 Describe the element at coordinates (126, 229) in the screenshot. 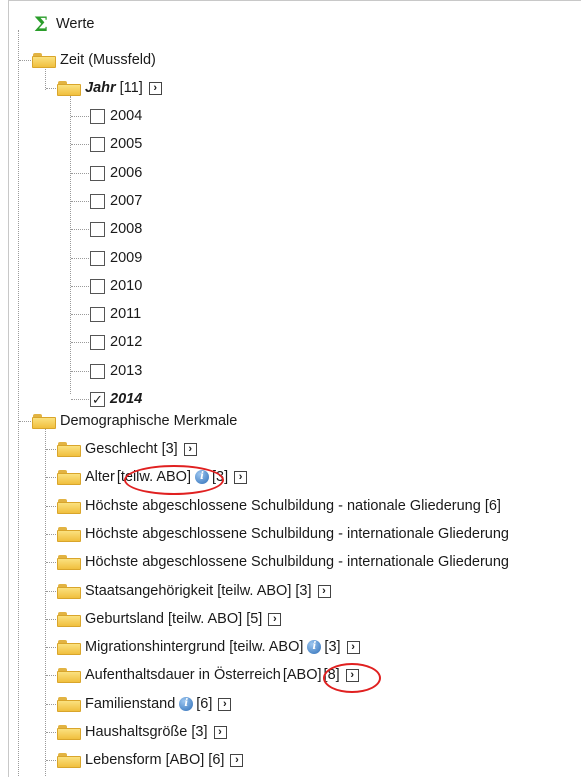

I see `year-label: 2008` at that location.